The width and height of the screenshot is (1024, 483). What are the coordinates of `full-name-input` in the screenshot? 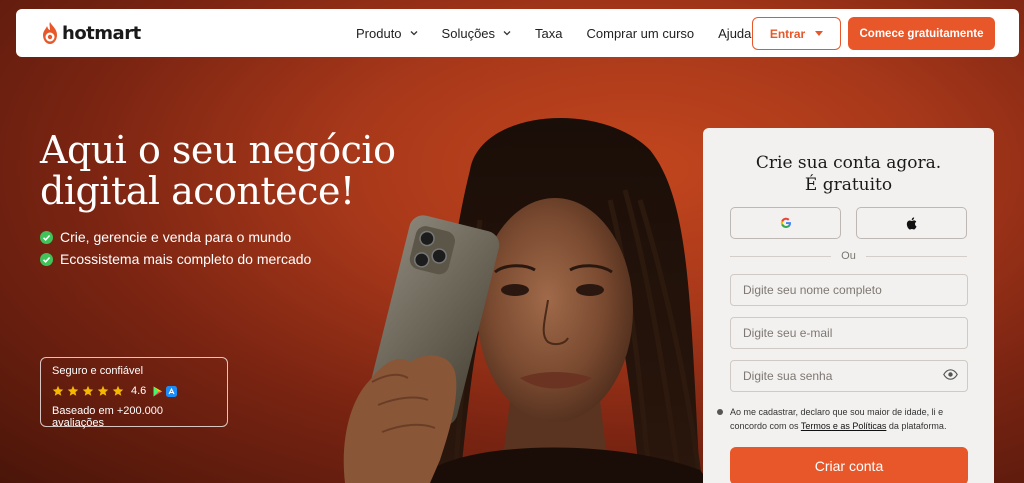 It's located at (849, 290).